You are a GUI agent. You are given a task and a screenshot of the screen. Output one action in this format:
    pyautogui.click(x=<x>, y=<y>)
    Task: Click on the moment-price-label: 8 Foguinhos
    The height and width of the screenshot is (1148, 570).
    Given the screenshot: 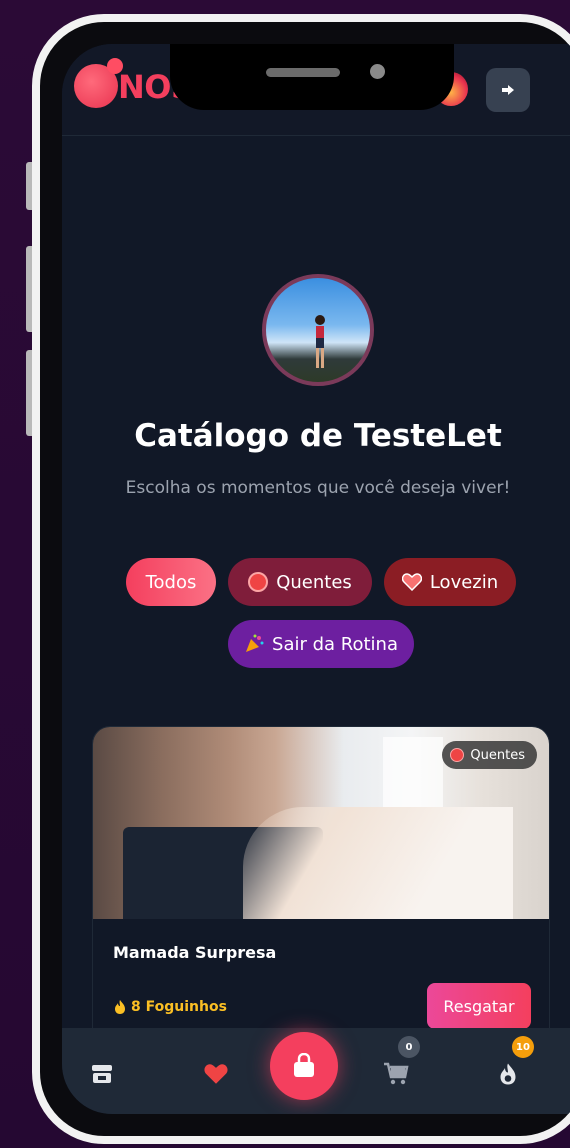 What is the action you would take?
    pyautogui.click(x=179, y=1007)
    